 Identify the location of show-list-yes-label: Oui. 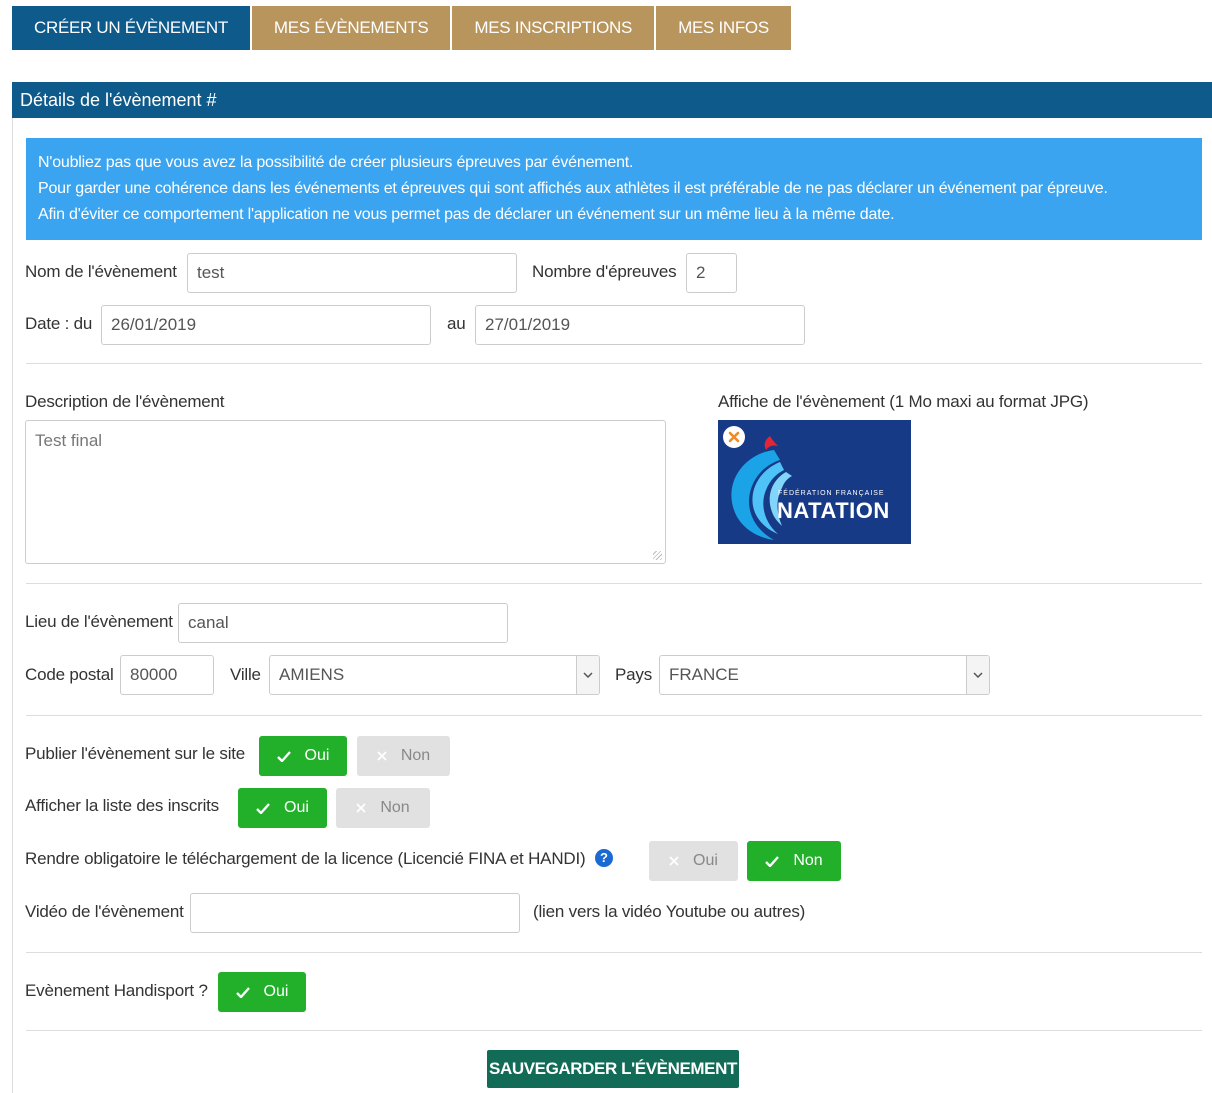
(296, 807).